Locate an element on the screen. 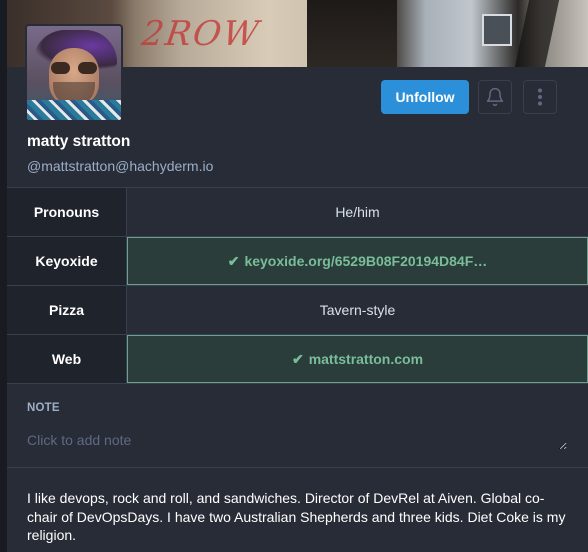 The width and height of the screenshot is (588, 552). divider-bio is located at coordinates (297, 467).